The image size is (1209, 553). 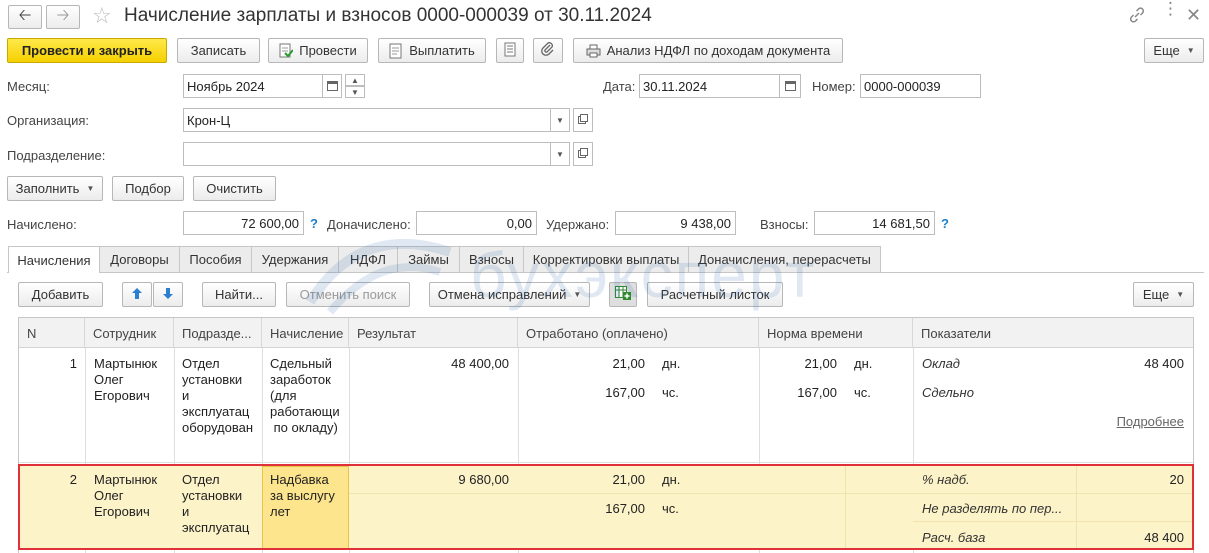 What do you see at coordinates (368, 259) in the screenshot?
I see `tab-ndfl: НДФЛ` at bounding box center [368, 259].